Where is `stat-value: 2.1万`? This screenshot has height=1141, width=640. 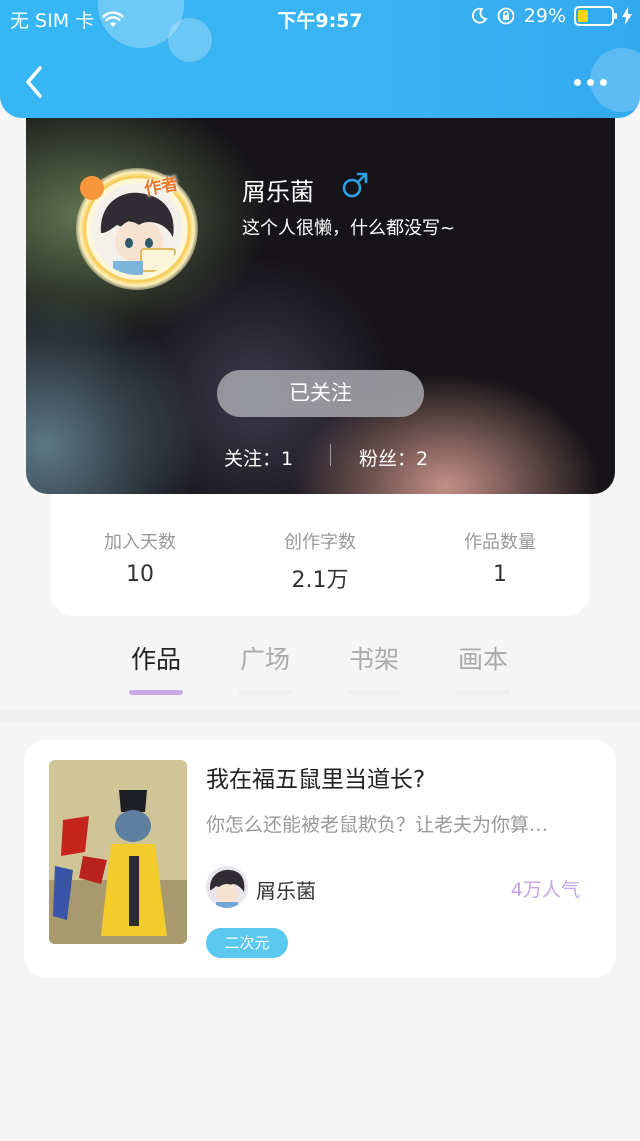
stat-value: 2.1万 is located at coordinates (320, 580).